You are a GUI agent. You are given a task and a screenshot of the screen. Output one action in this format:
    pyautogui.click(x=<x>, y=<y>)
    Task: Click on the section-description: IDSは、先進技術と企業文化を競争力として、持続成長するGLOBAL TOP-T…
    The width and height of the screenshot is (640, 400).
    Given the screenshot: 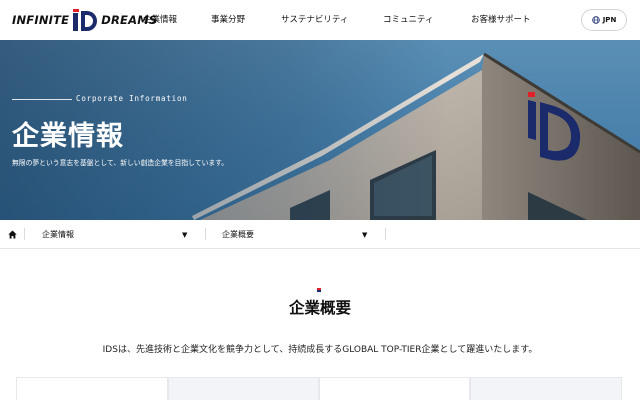 What is the action you would take?
    pyautogui.click(x=320, y=350)
    